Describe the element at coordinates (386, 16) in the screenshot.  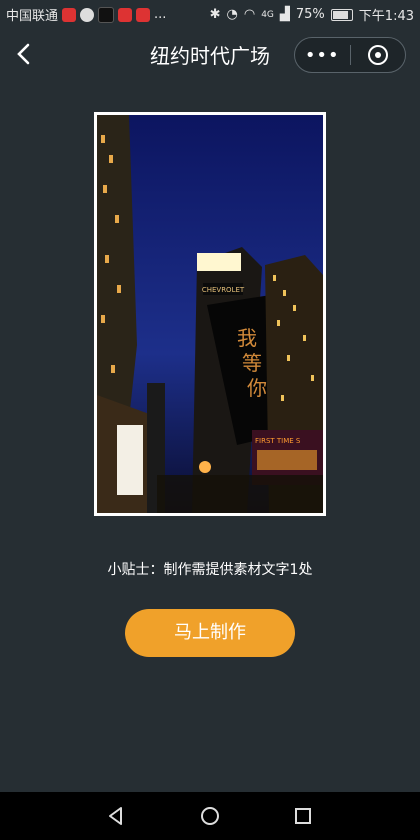
I see `clock: 下午1:43` at that location.